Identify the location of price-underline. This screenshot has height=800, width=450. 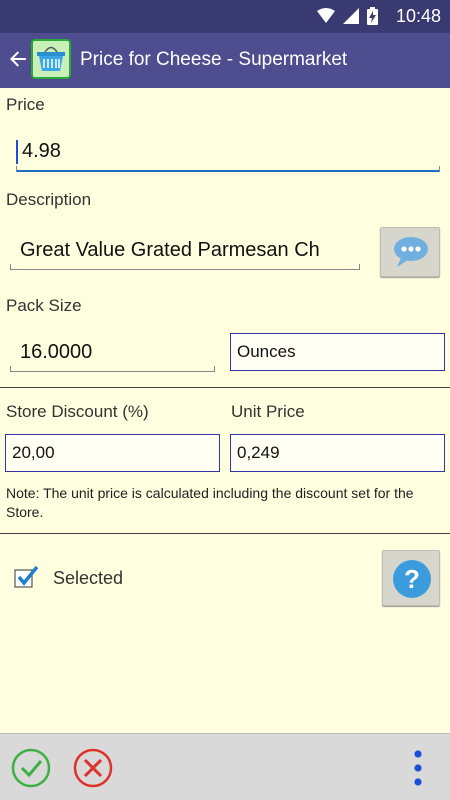
(228, 169).